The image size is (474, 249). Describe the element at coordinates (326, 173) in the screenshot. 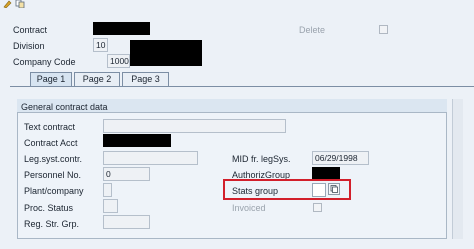

I see `authoriz-group-redacted-value` at that location.